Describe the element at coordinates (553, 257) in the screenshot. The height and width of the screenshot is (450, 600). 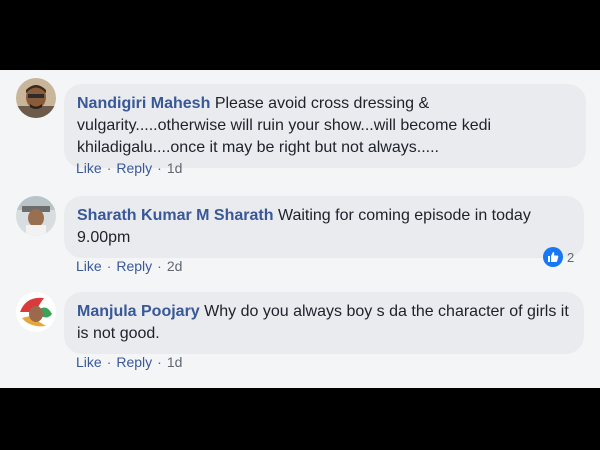
I see `thumbs-up-icon` at that location.